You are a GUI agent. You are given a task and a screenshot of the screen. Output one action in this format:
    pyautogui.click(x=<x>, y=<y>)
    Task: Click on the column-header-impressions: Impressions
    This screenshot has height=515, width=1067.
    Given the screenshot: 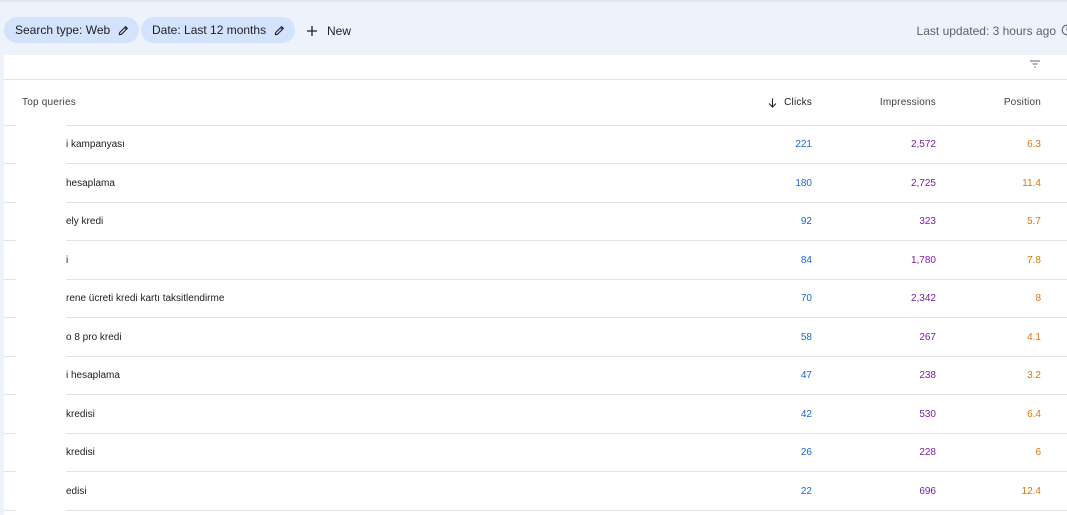 What is the action you would take?
    pyautogui.click(x=908, y=102)
    